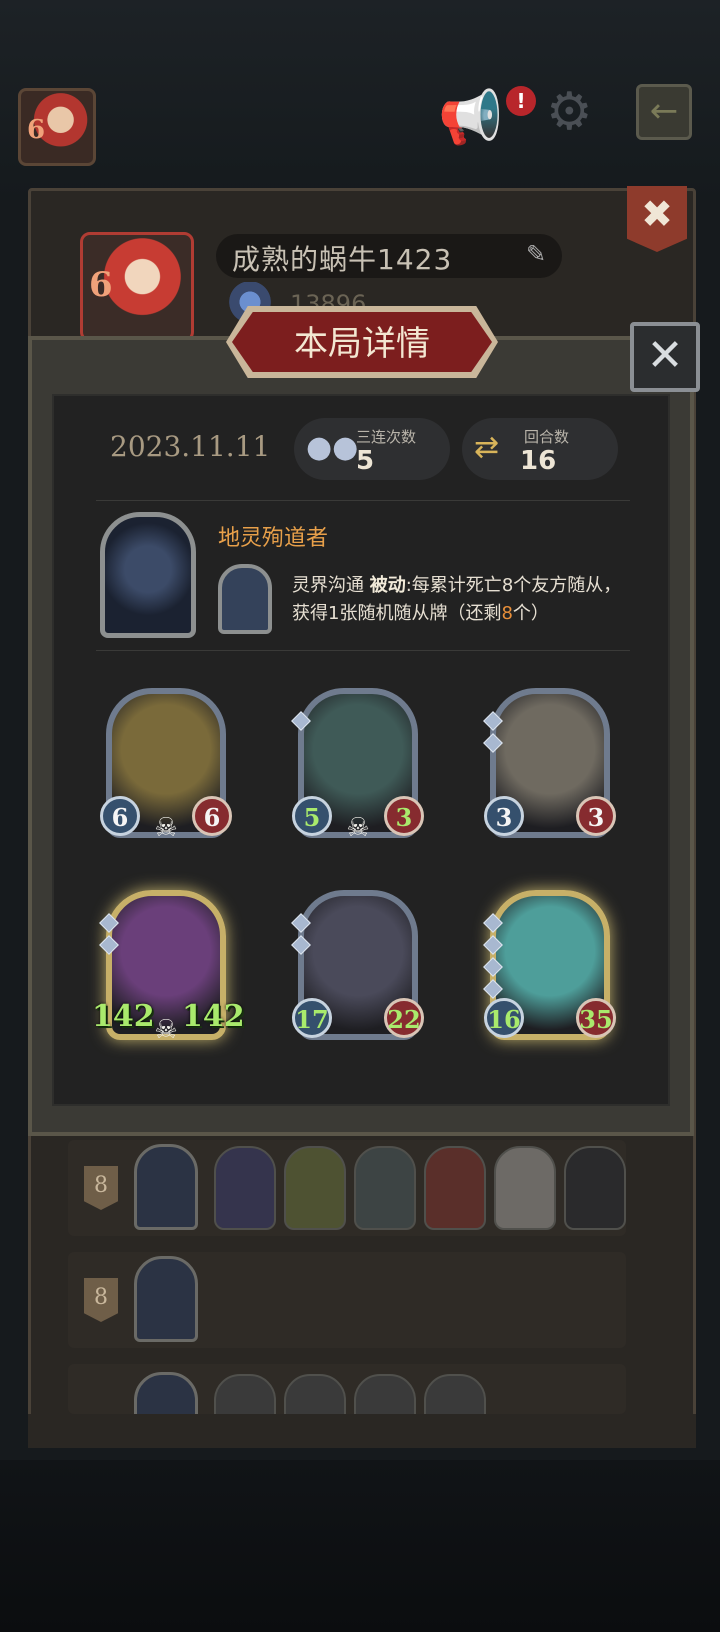 Image resolution: width=720 pixels, height=1632 pixels. What do you see at coordinates (462, 600) in the screenshot?
I see `skill-description: 灵界沟通 被动:每累计死亡8个友方随从，获得1张随机随从牌（还剩8个）` at bounding box center [462, 600].